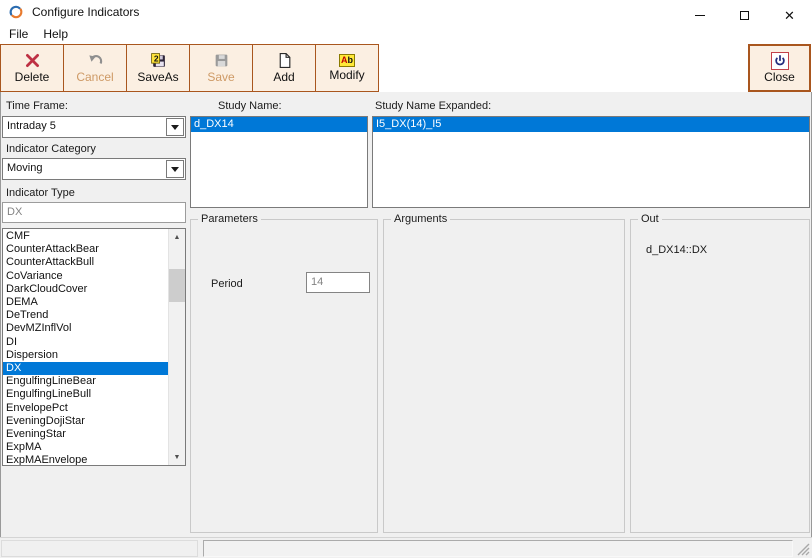 Image resolution: width=812 pixels, height=558 pixels. What do you see at coordinates (37, 106) in the screenshot?
I see `time-frame-label: Time Frame:` at bounding box center [37, 106].